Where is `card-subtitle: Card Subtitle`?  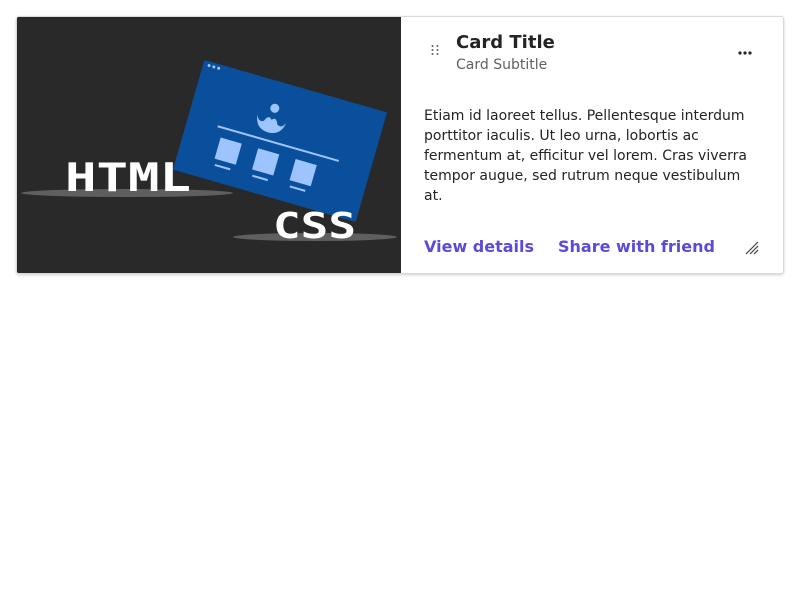
card-subtitle: Card Subtitle is located at coordinates (502, 65).